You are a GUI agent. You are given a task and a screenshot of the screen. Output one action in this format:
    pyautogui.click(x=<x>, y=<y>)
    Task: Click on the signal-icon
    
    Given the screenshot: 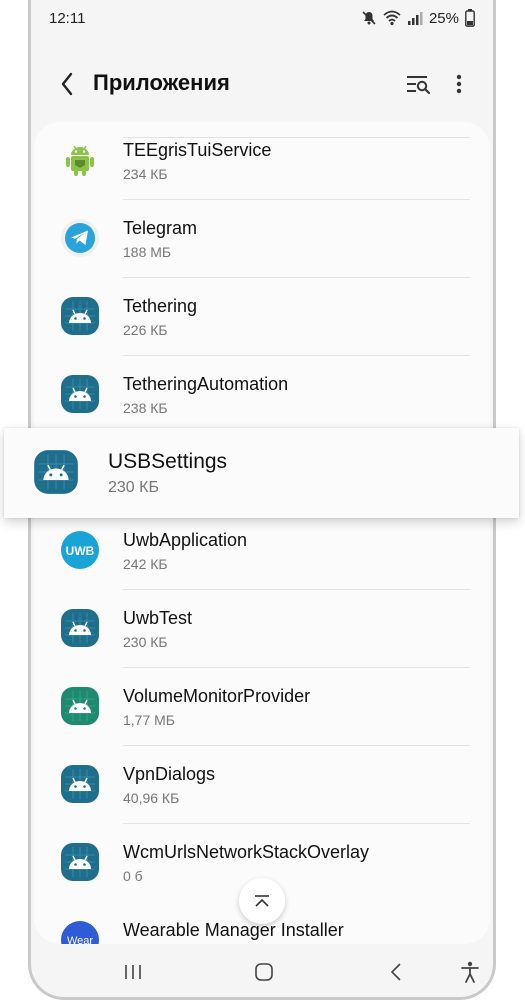 What is the action you would take?
    pyautogui.click(x=415, y=18)
    